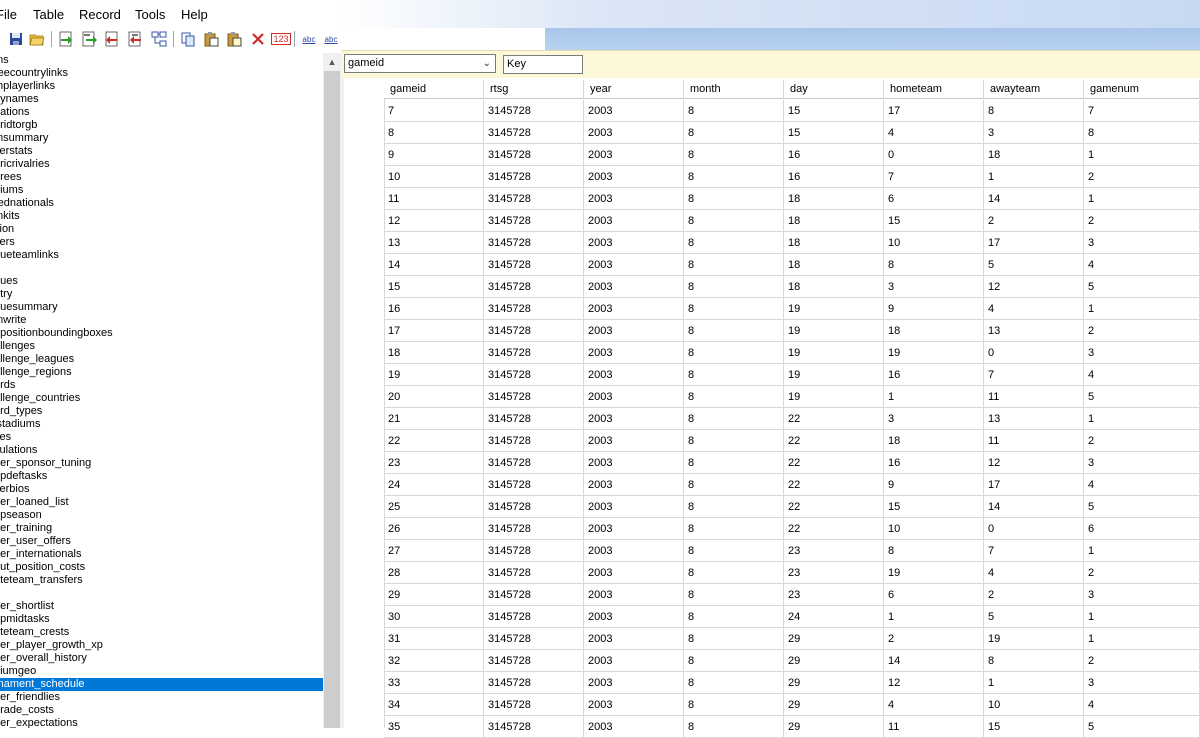  Describe the element at coordinates (161, 177) in the screenshot. I see `table-list-item: erees` at that location.